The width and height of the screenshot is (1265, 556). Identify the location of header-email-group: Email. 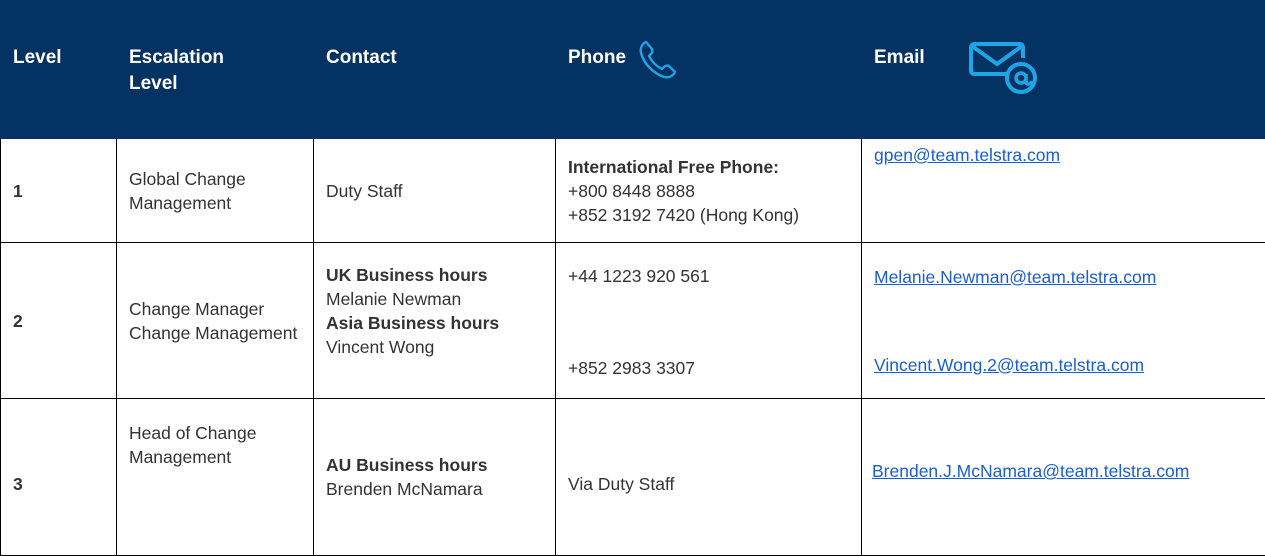
(1069, 68).